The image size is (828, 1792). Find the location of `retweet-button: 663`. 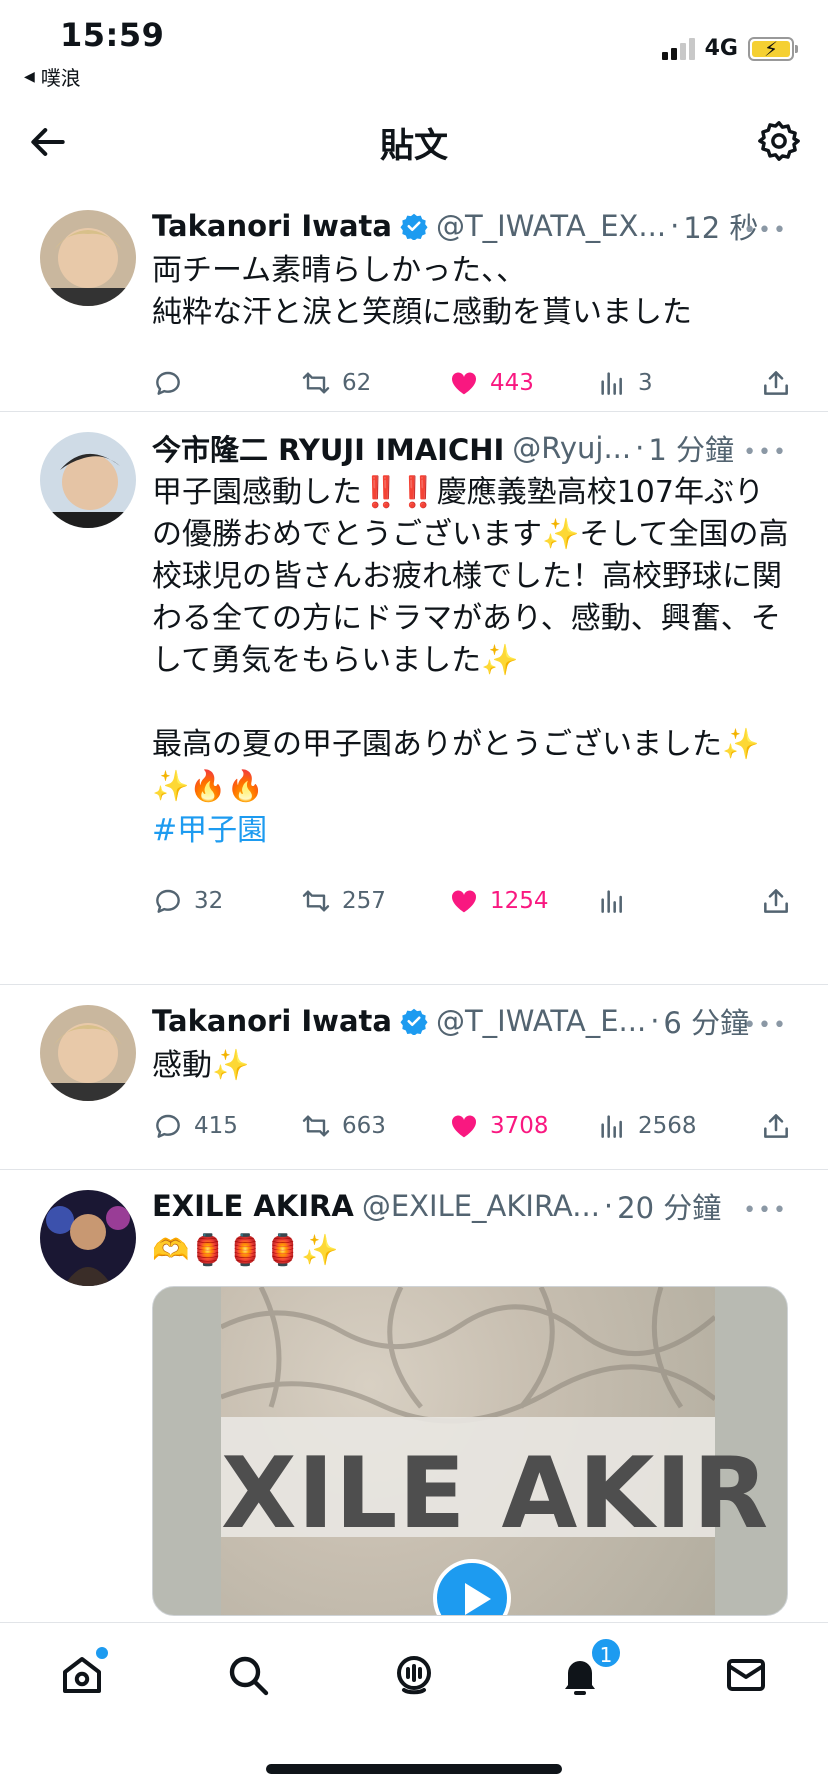

retweet-button: 663 is located at coordinates (374, 1126).